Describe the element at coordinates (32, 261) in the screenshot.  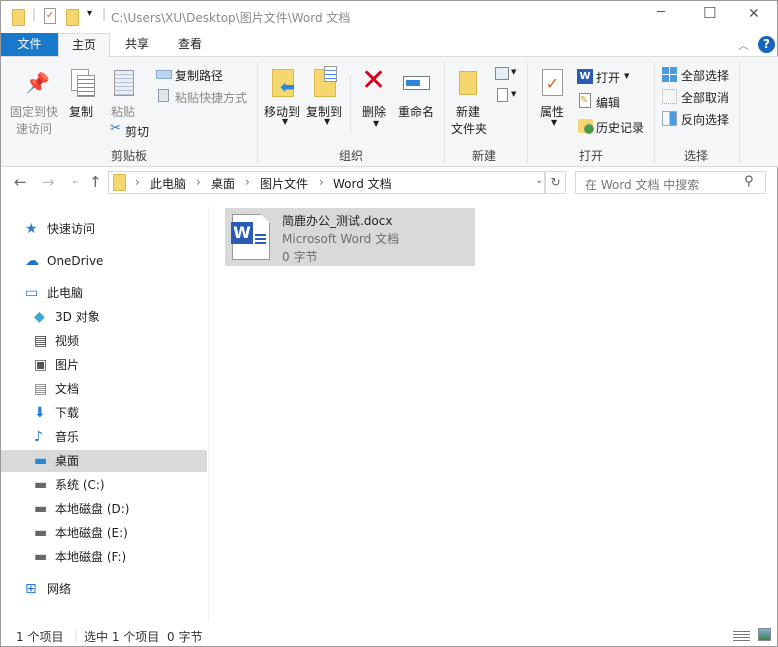
I see `cloud-icon: ☁` at that location.